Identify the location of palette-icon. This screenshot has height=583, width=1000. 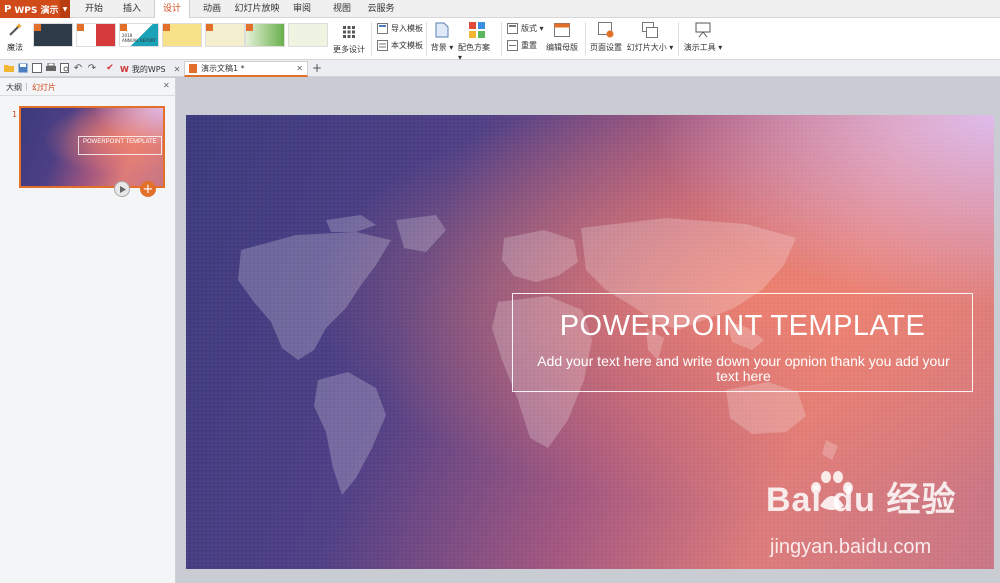
(477, 30).